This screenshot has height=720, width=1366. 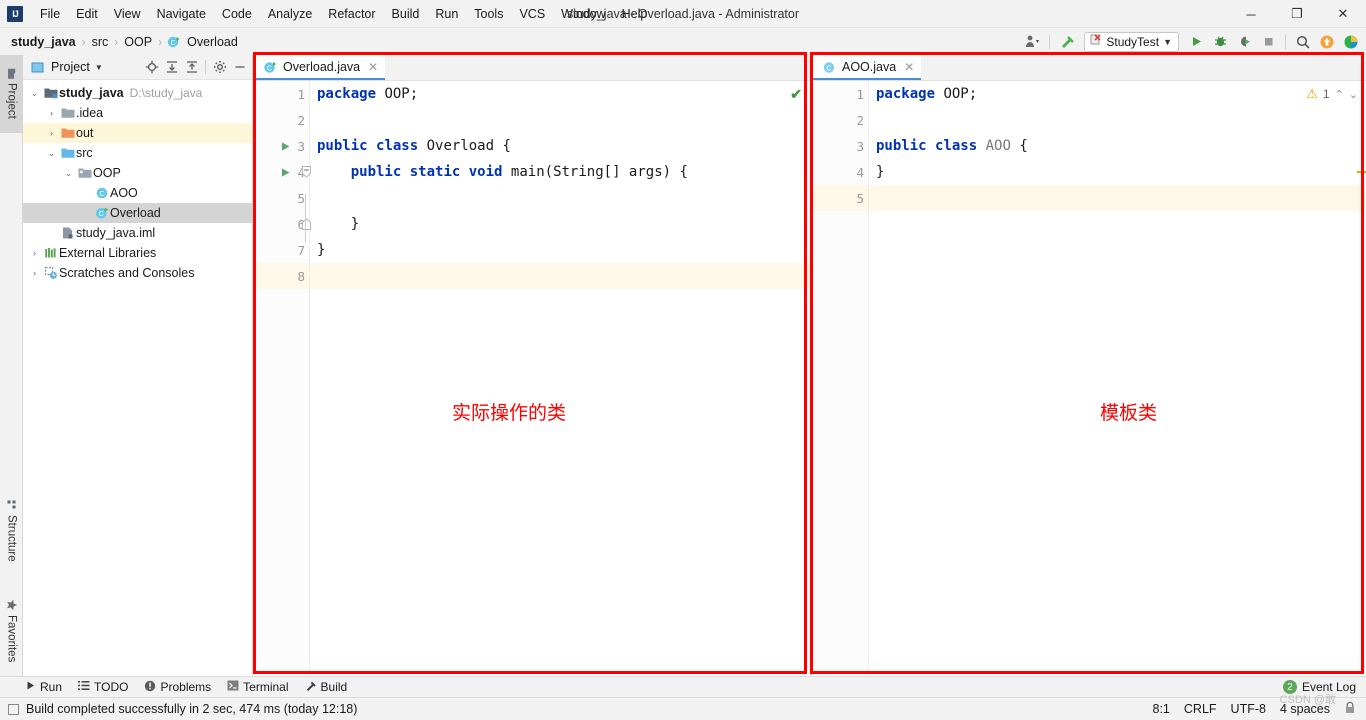 What do you see at coordinates (446, 14) in the screenshot?
I see `menu-item-run: Run` at bounding box center [446, 14].